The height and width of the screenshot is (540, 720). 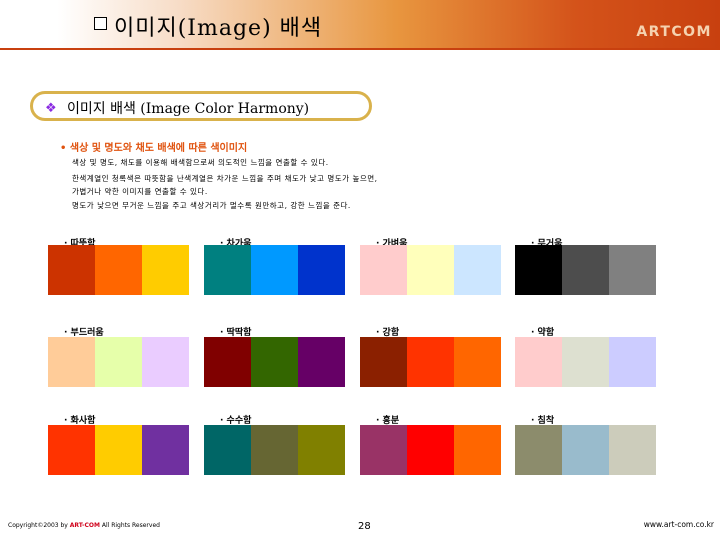 What do you see at coordinates (100, 23) in the screenshot?
I see `checkbox-square-icon` at bounding box center [100, 23].